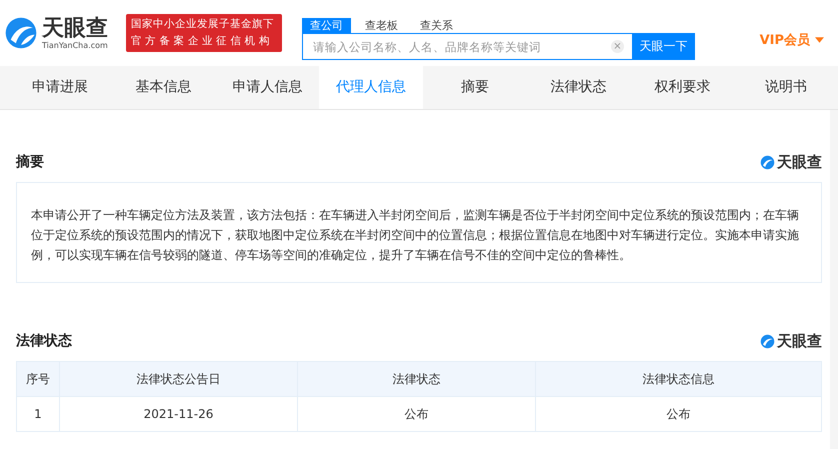 The image size is (838, 449). Describe the element at coordinates (60, 87) in the screenshot. I see `section-tab: 申请进展` at that location.